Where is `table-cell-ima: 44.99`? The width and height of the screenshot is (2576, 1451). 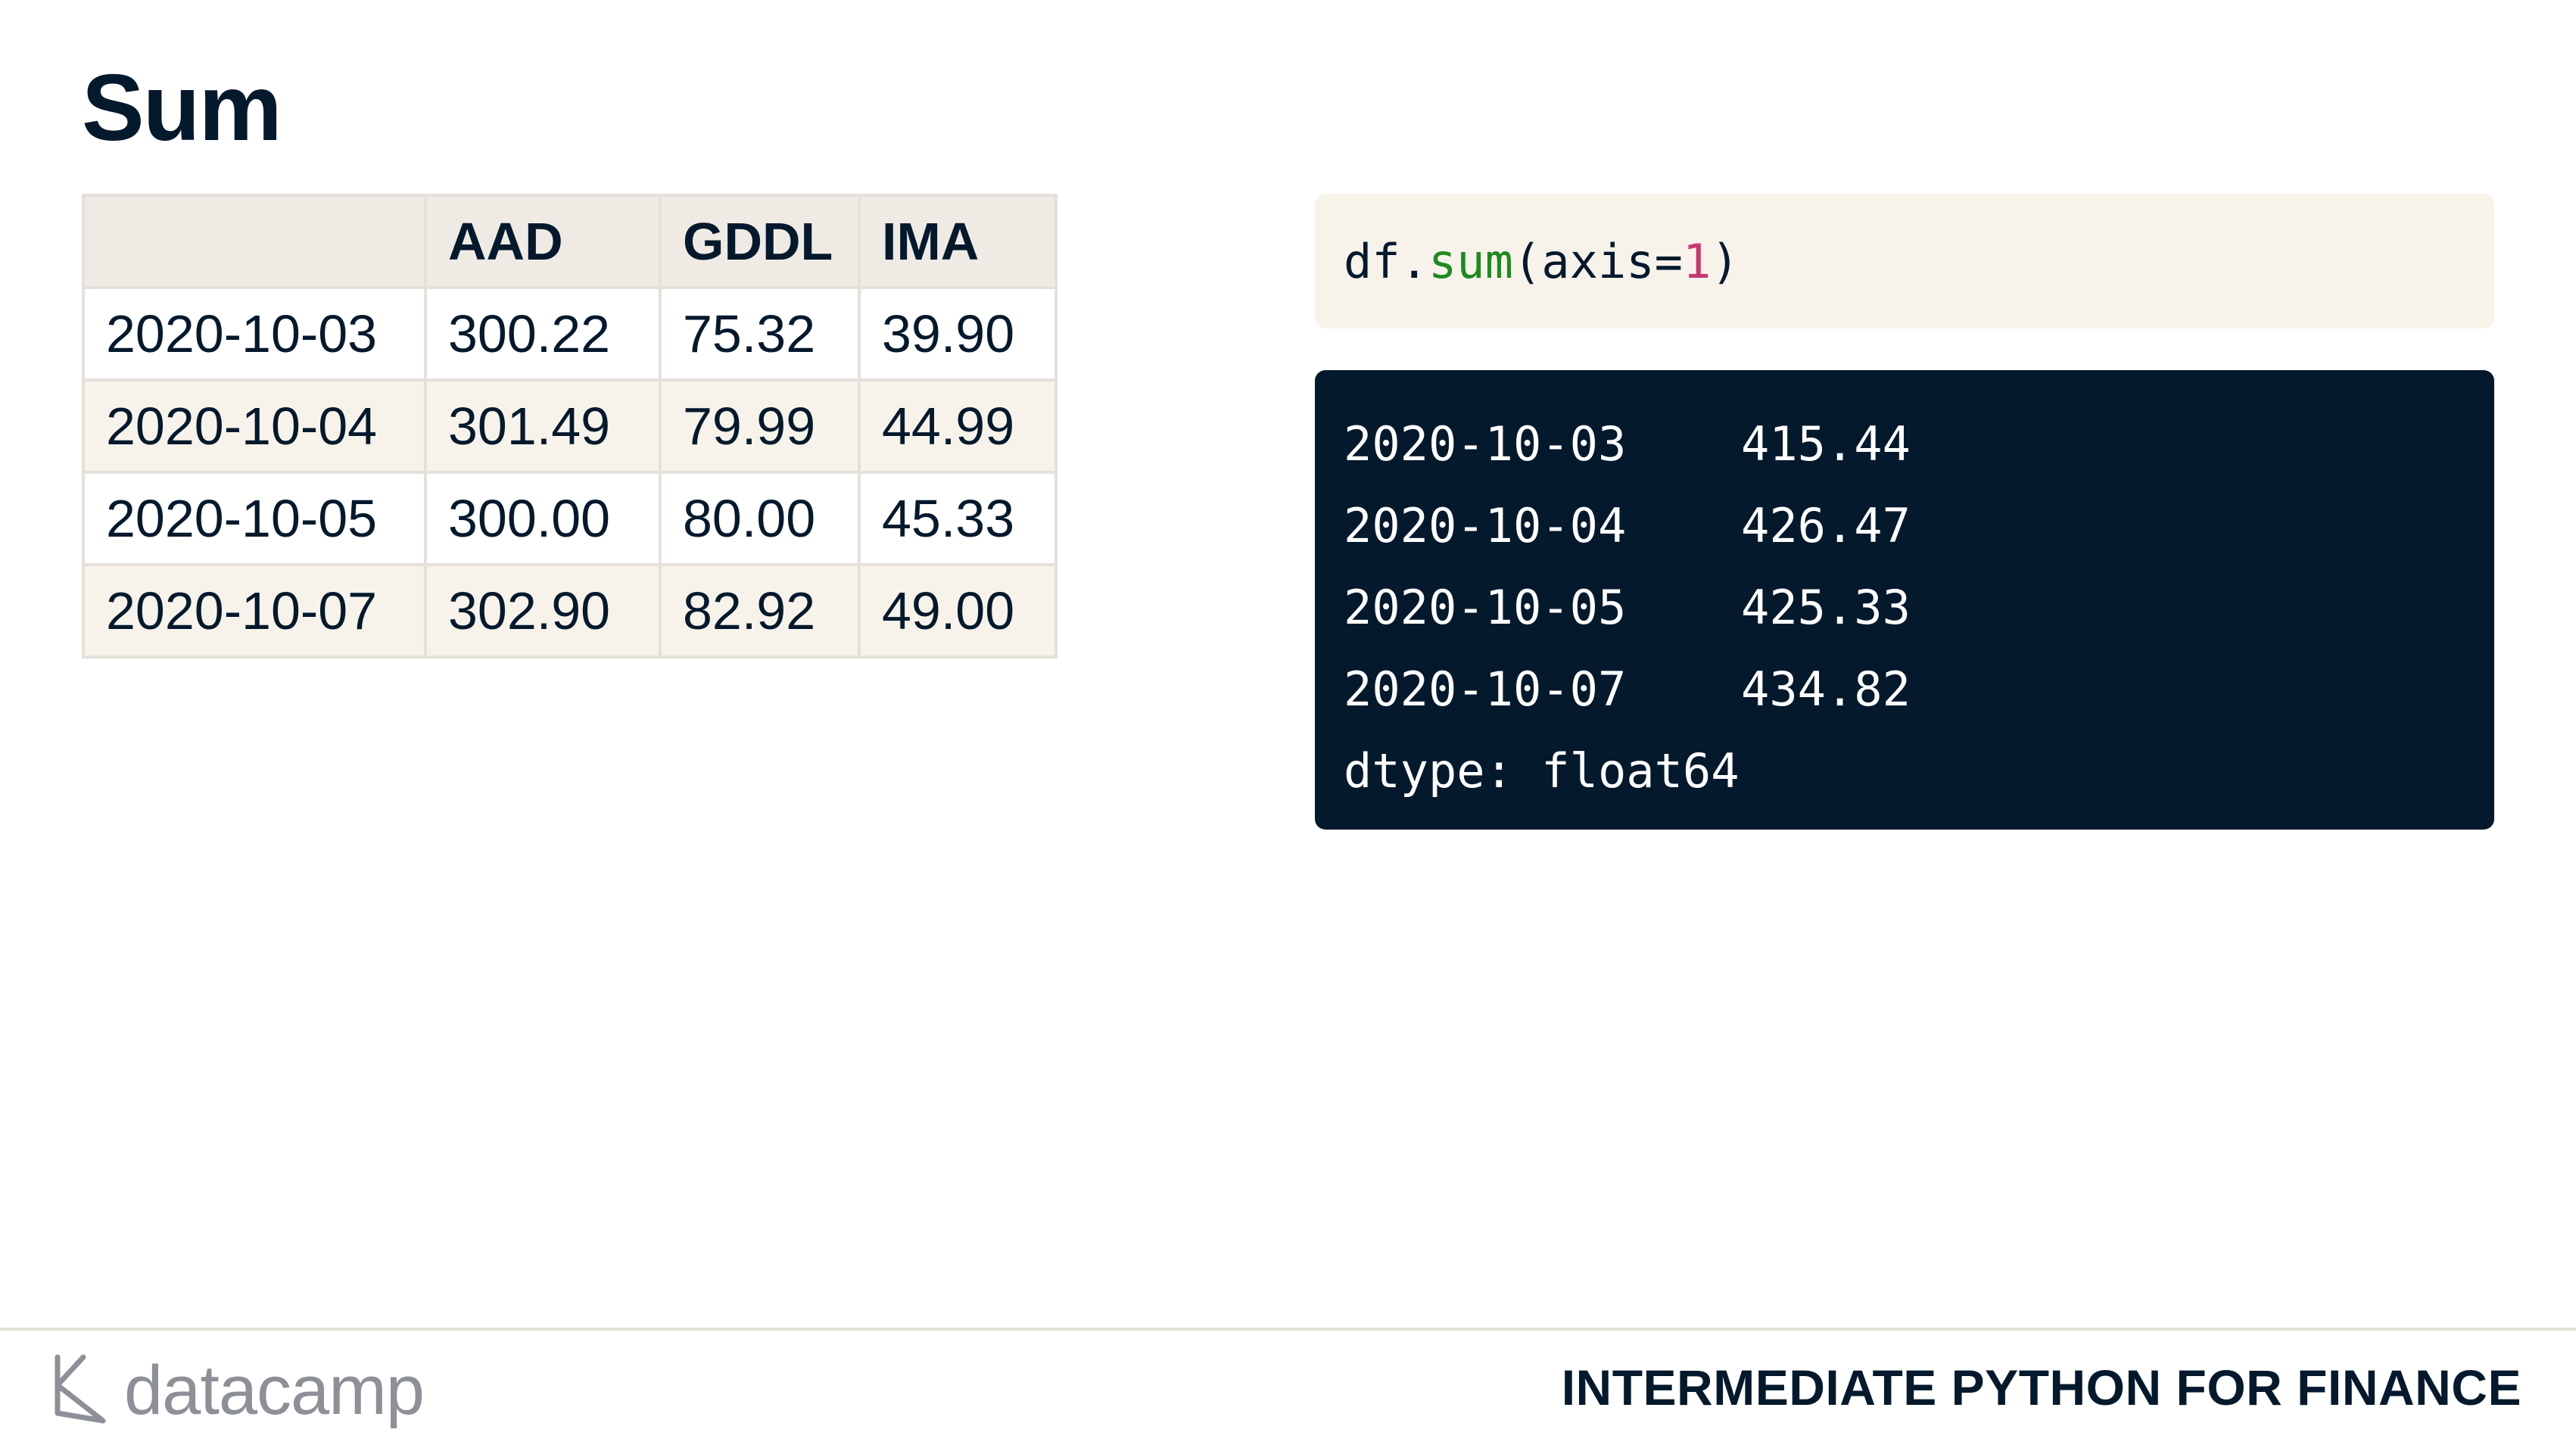
table-cell-ima: 44.99 is located at coordinates (957, 426).